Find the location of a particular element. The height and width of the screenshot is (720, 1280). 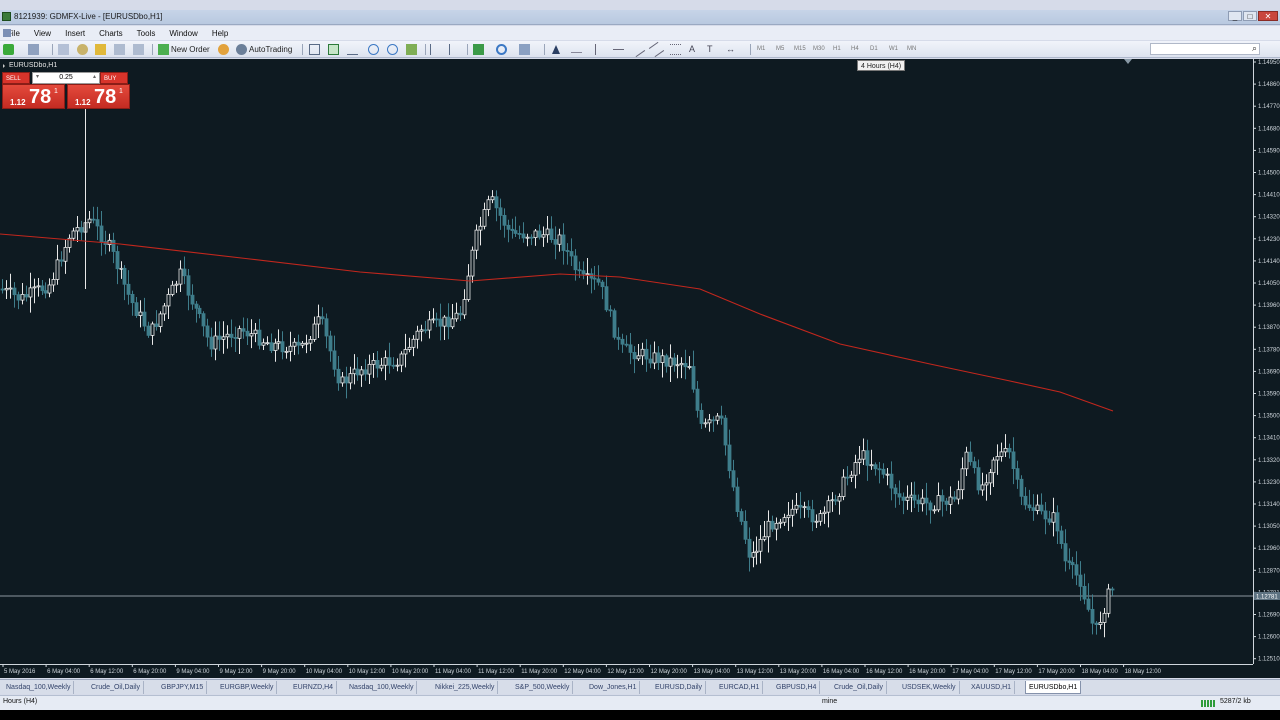

text-tool: A is located at coordinates (695, 49).